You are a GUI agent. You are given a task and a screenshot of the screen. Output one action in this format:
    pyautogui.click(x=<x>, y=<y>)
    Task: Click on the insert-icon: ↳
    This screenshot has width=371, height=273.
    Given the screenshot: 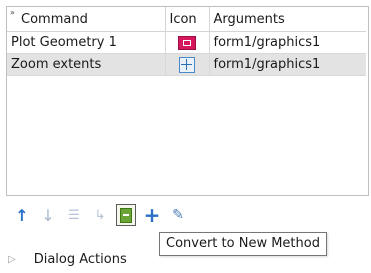 What is the action you would take?
    pyautogui.click(x=100, y=215)
    